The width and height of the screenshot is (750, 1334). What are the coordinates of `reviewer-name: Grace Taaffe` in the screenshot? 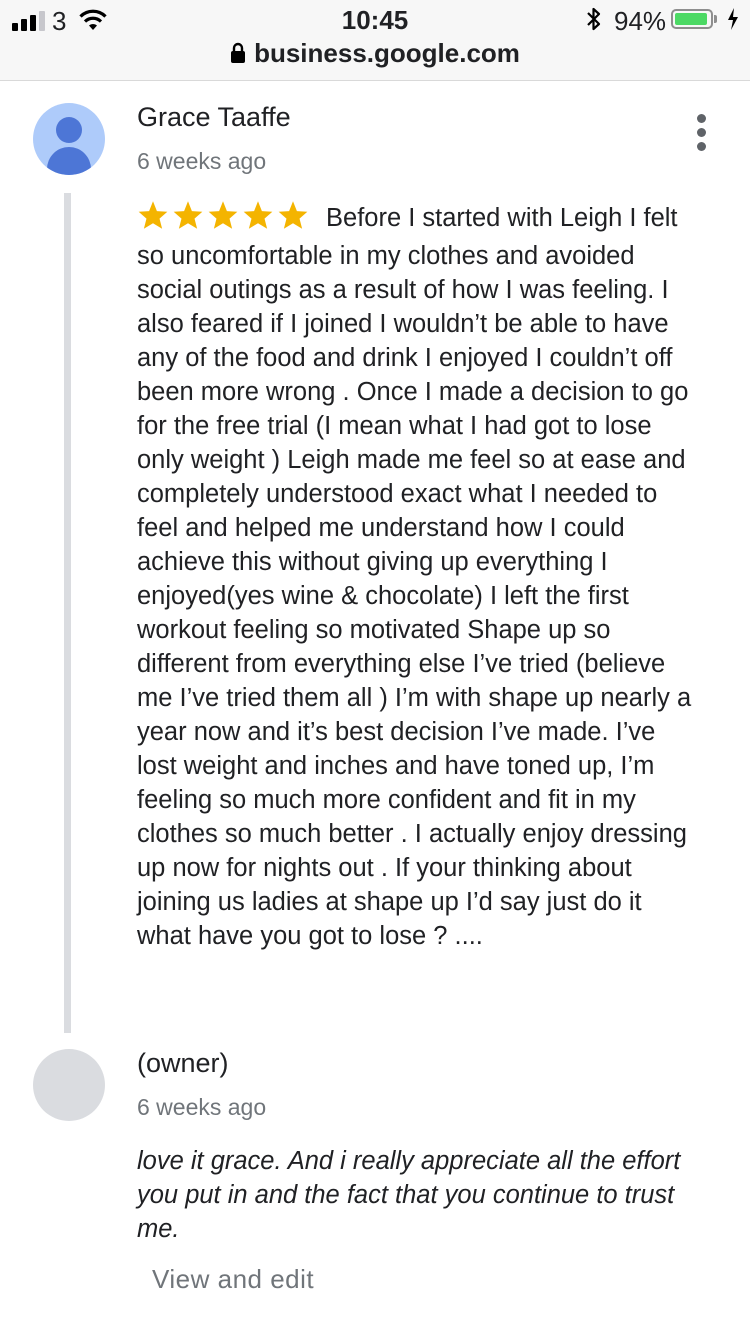 It's located at (214, 117).